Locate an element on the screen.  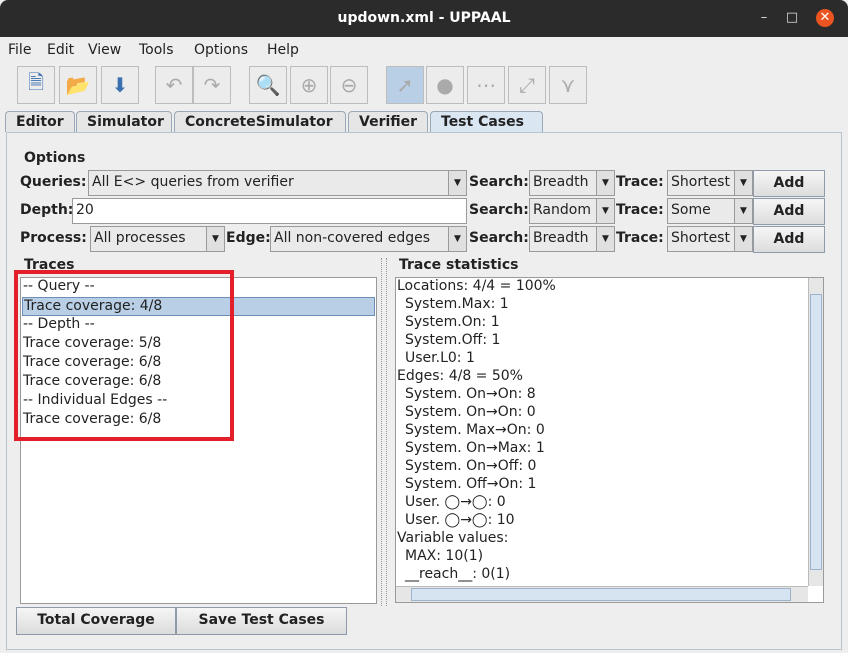
statistics-line: System. On→On: 8 is located at coordinates (470, 394).